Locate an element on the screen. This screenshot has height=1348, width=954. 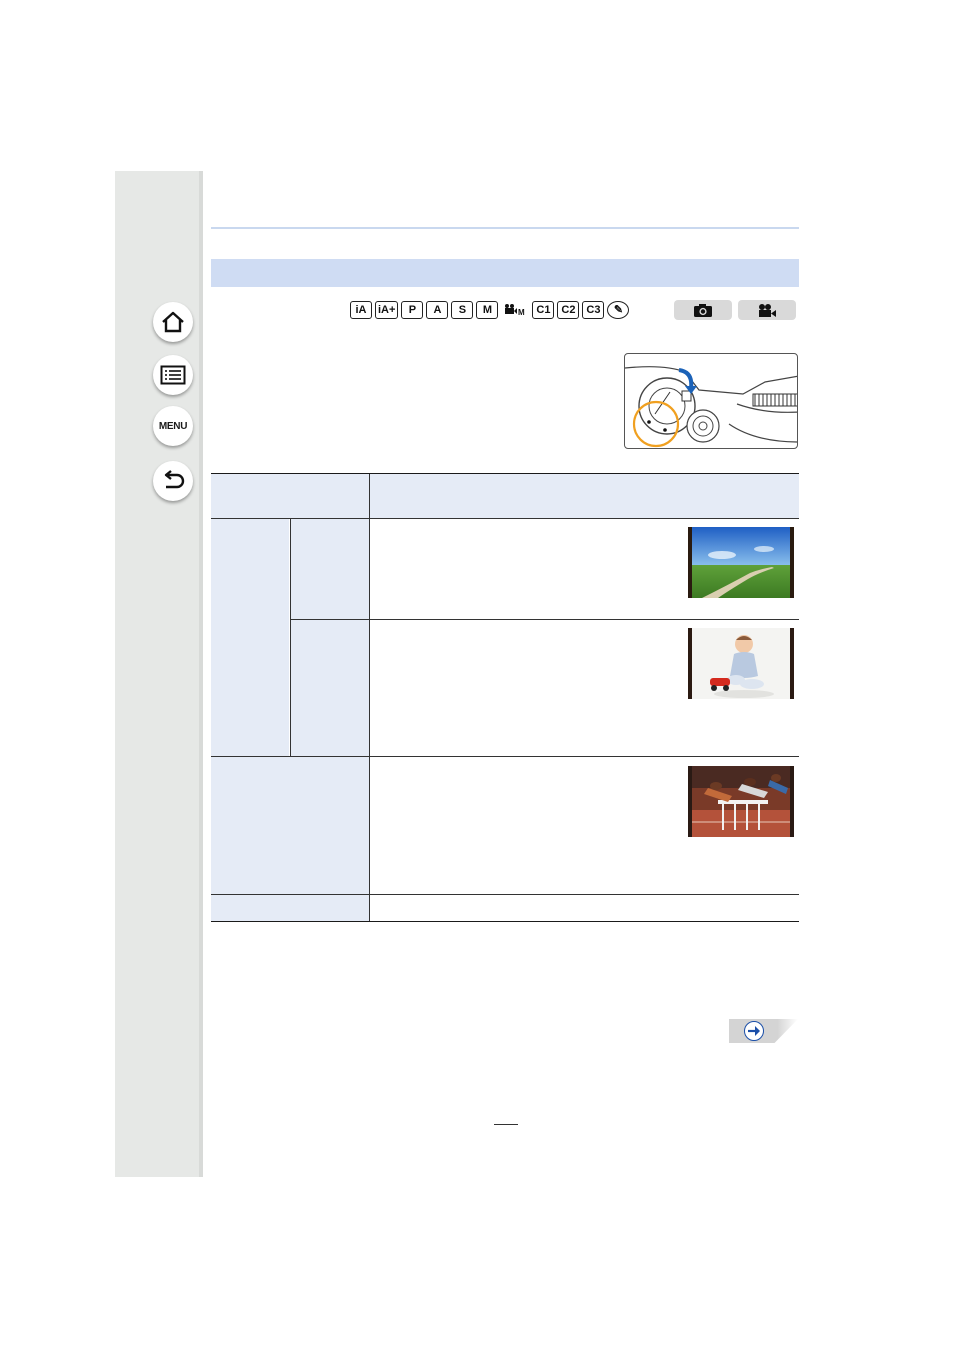
drive-mode-dial-illustration is located at coordinates (711, 401).